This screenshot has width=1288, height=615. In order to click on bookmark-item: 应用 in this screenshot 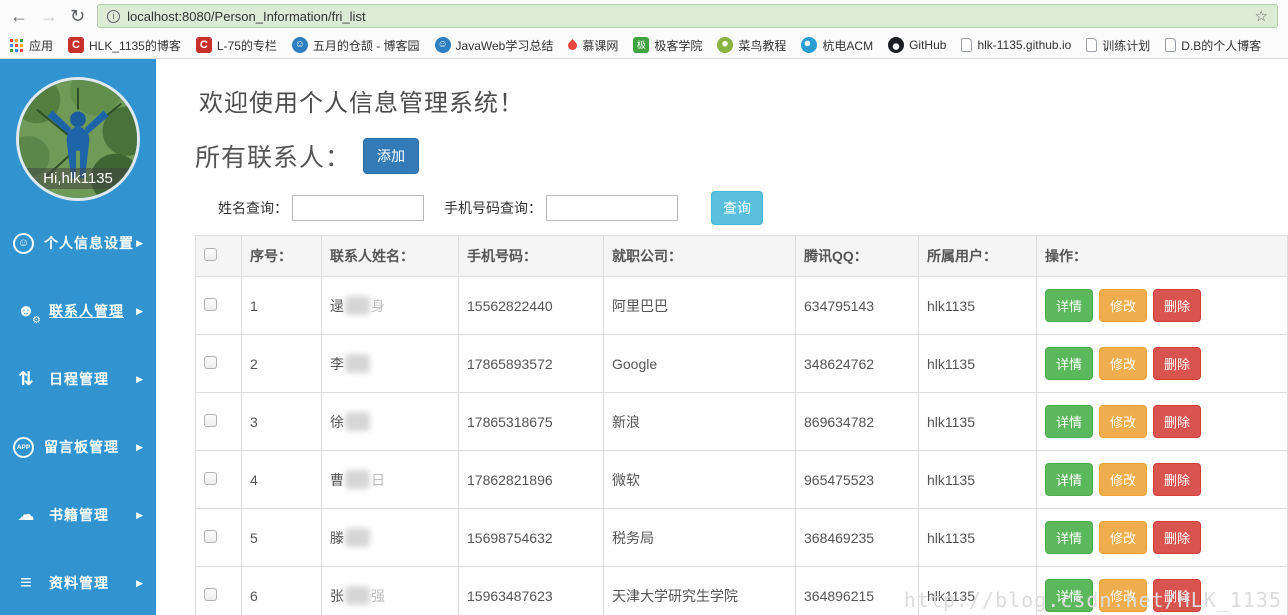, I will do `click(30, 45)`.